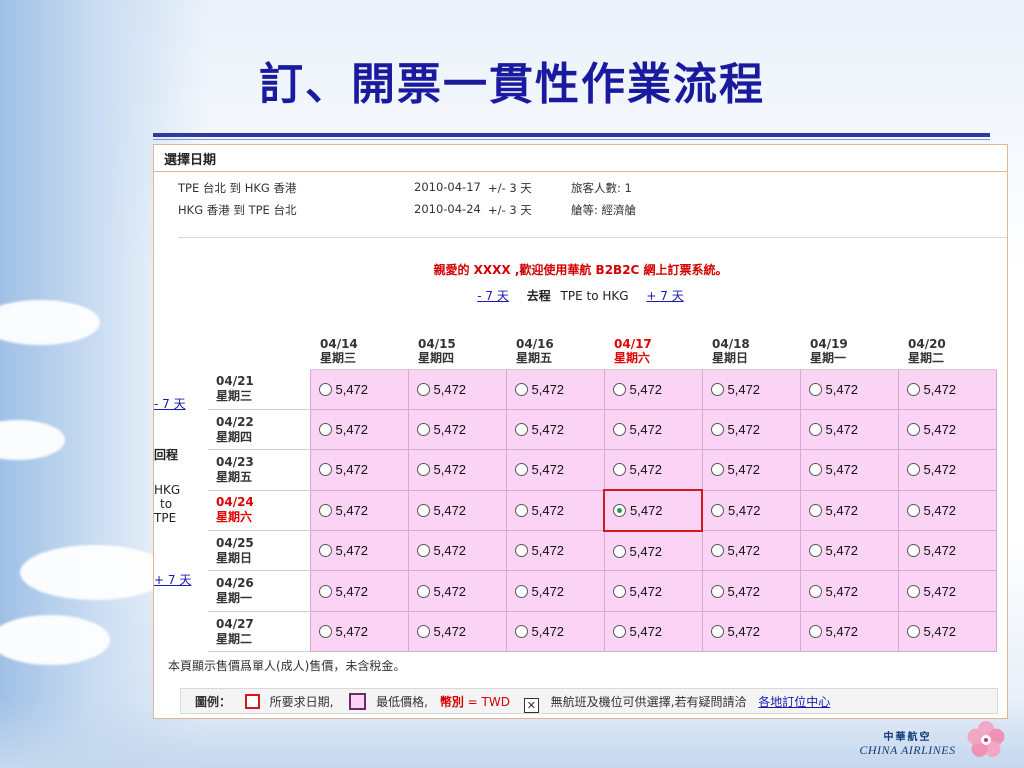 The width and height of the screenshot is (1024, 768). What do you see at coordinates (794, 702) in the screenshot?
I see `booking-center-link: 各地訂位中心` at bounding box center [794, 702].